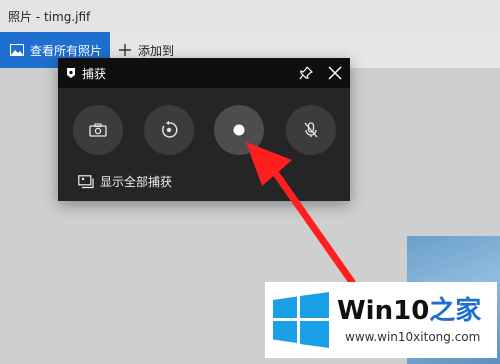 The image size is (500, 364). What do you see at coordinates (301, 320) in the screenshot?
I see `windows-logo` at bounding box center [301, 320].